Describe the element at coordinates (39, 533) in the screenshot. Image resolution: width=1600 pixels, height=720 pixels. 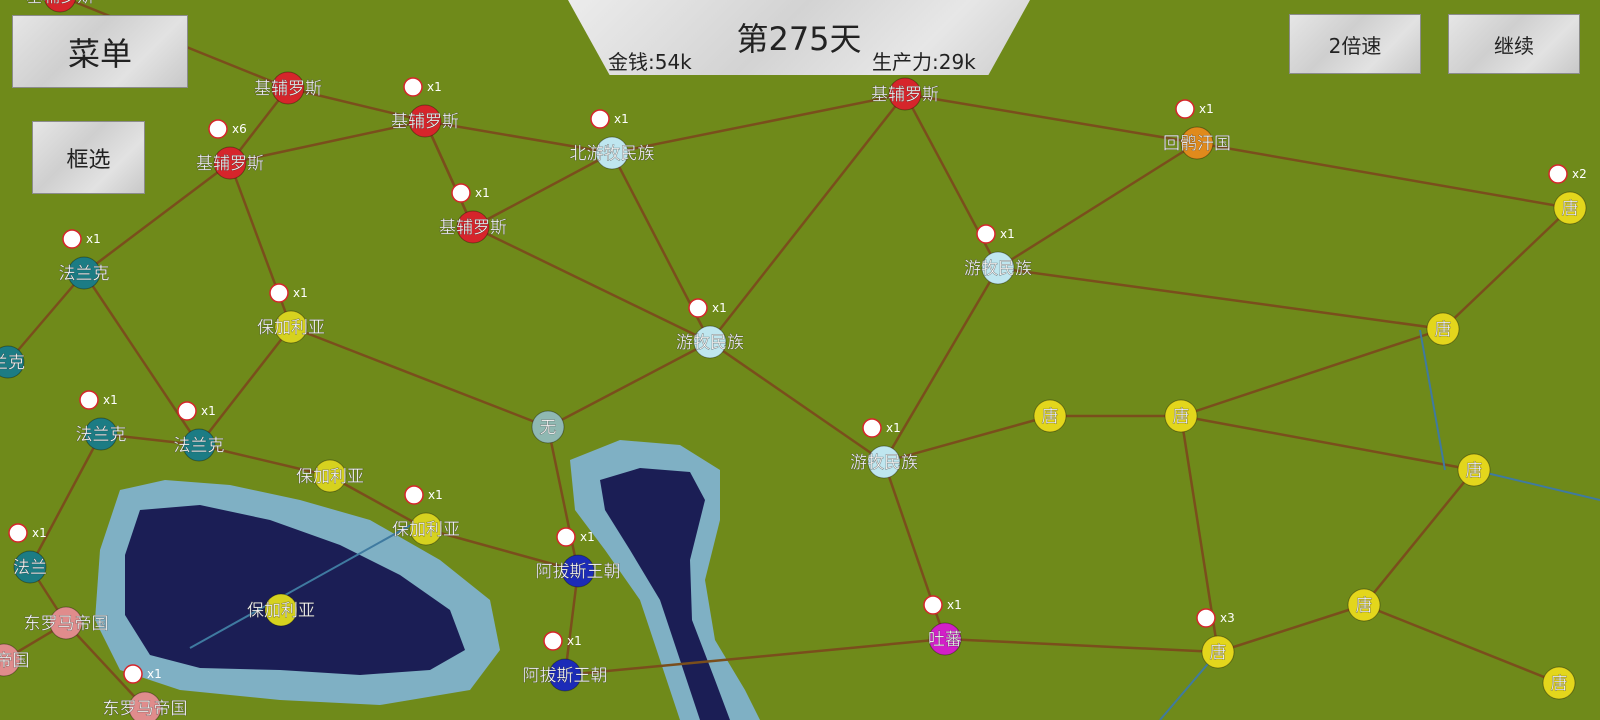
I see `army-count-fr4: x1` at that location.